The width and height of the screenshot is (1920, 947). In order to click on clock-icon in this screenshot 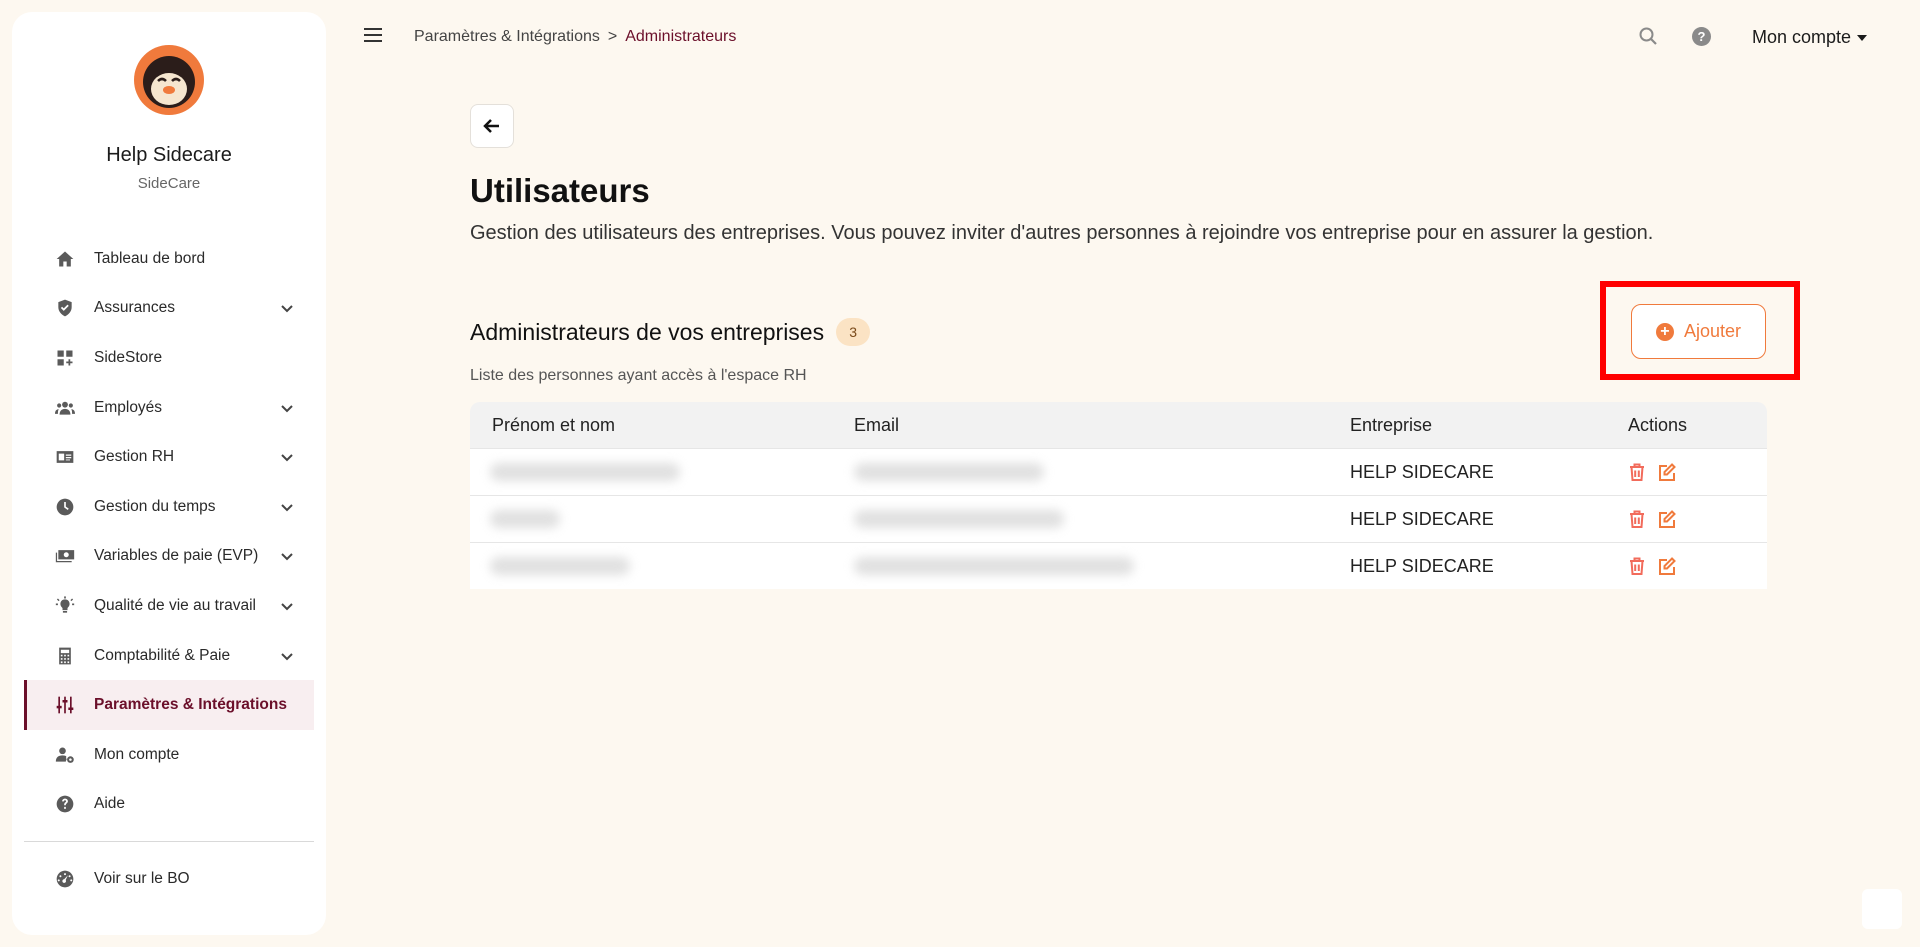, I will do `click(65, 507)`.